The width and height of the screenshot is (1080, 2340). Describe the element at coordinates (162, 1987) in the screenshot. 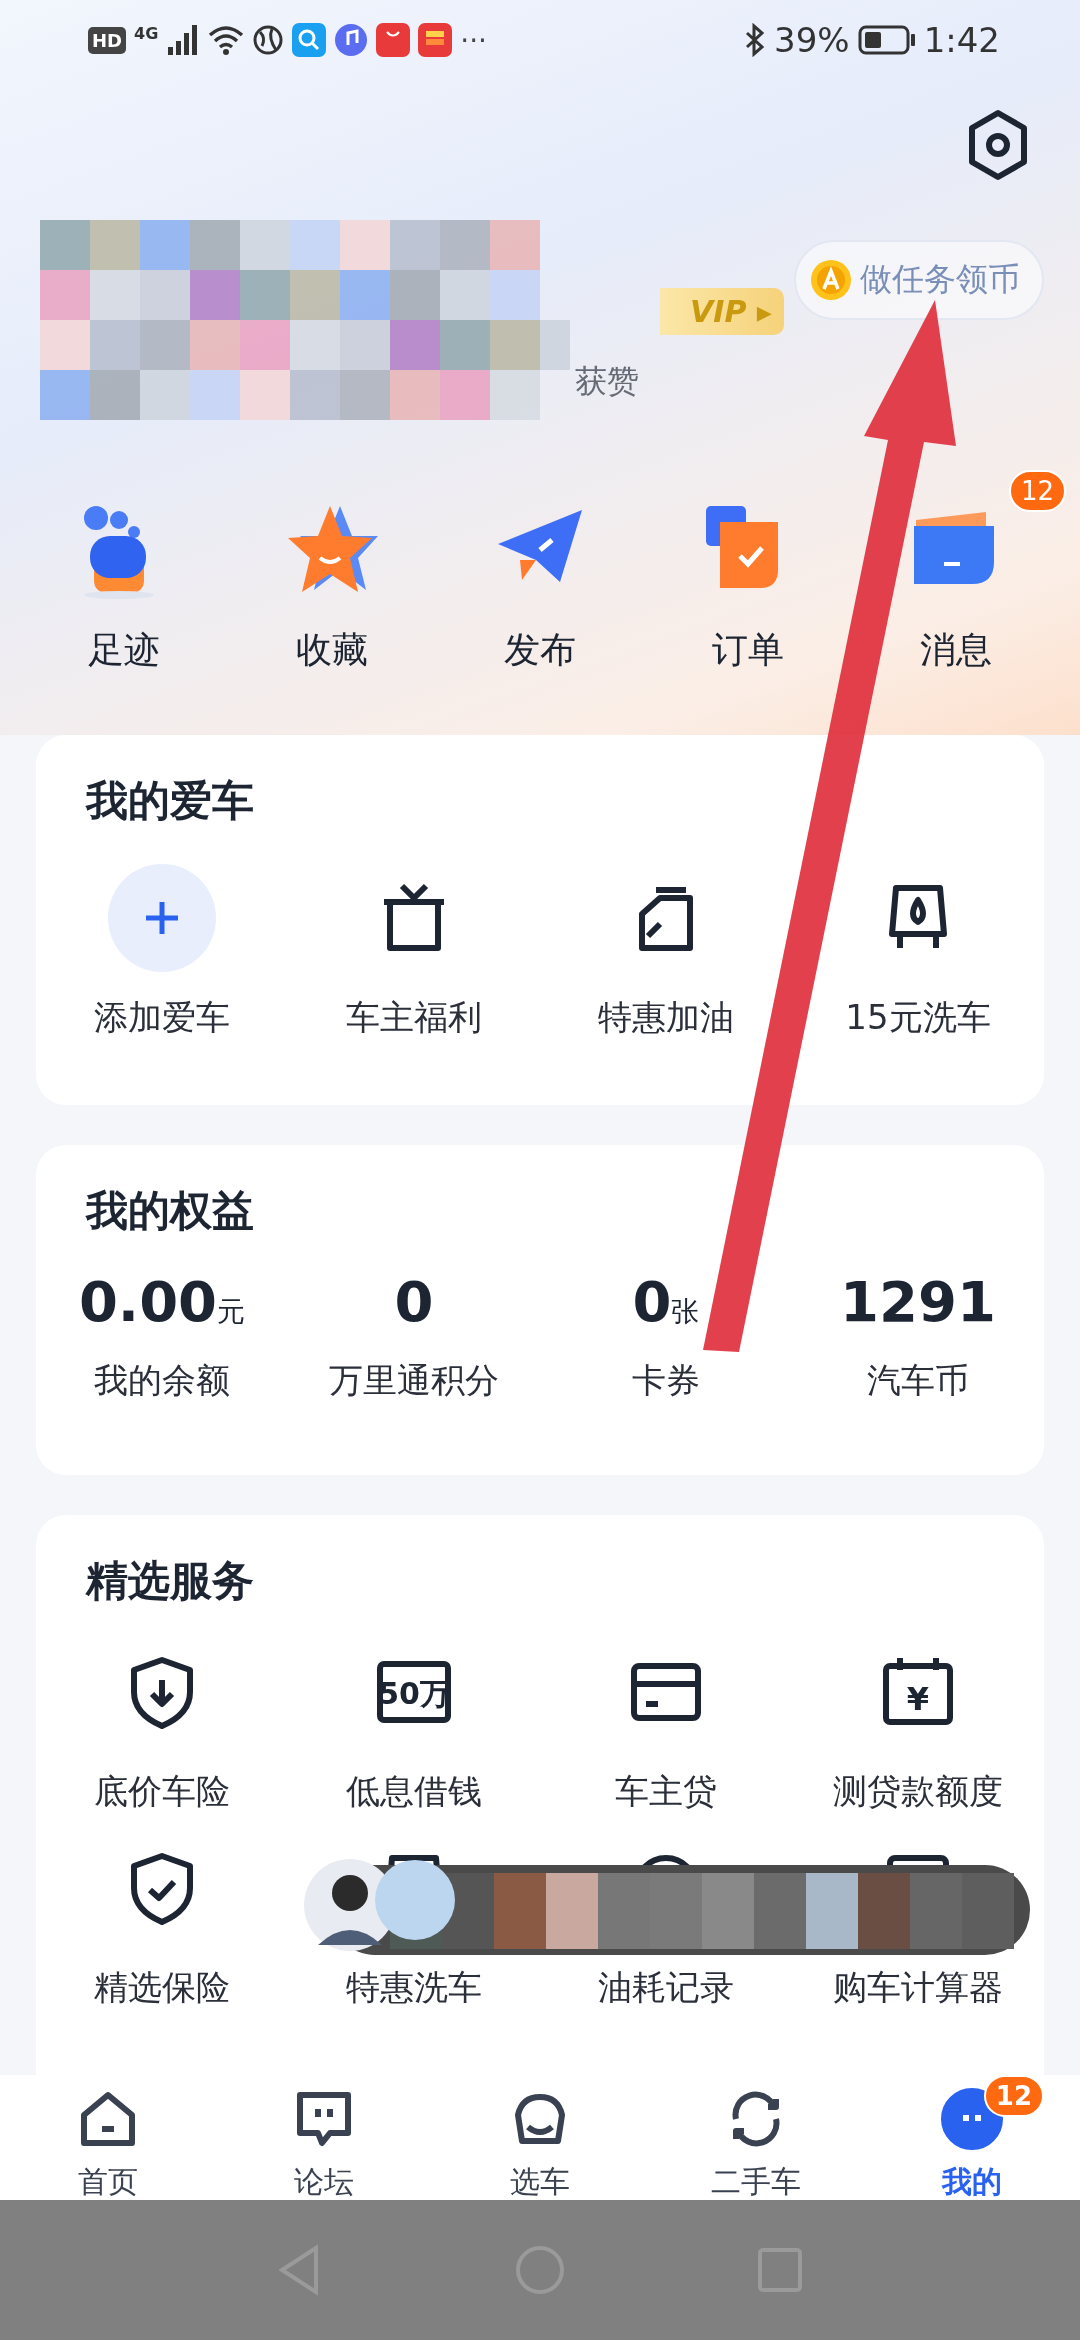

I see `service-label: 精选保险` at that location.